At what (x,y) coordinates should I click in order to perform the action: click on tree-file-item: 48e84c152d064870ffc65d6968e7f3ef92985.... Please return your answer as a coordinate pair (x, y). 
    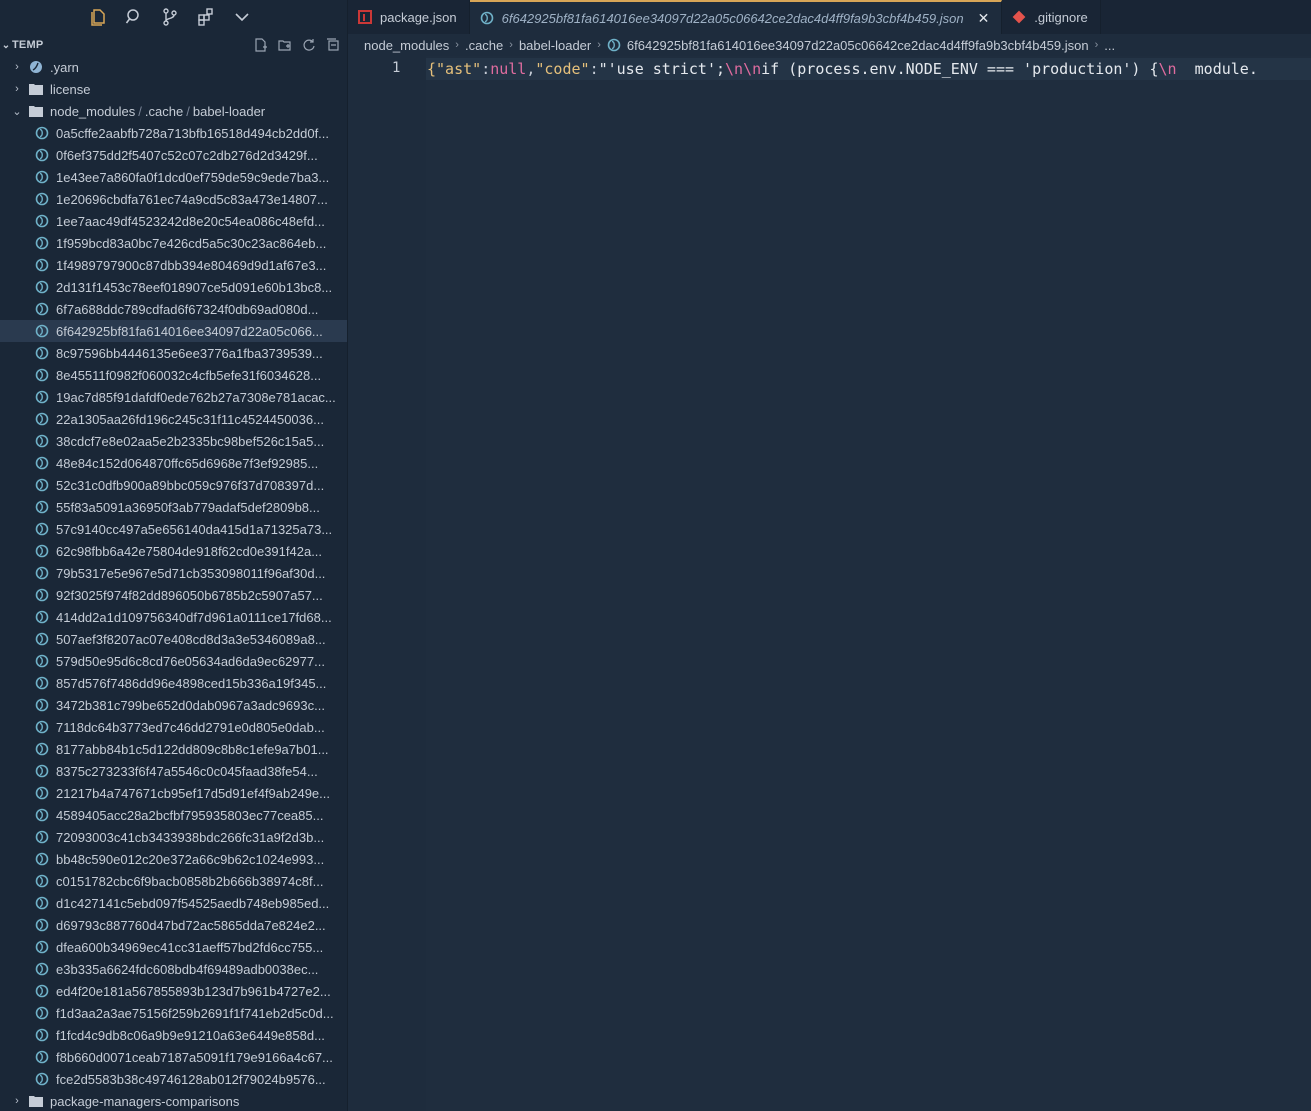
    Looking at the image, I should click on (173, 463).